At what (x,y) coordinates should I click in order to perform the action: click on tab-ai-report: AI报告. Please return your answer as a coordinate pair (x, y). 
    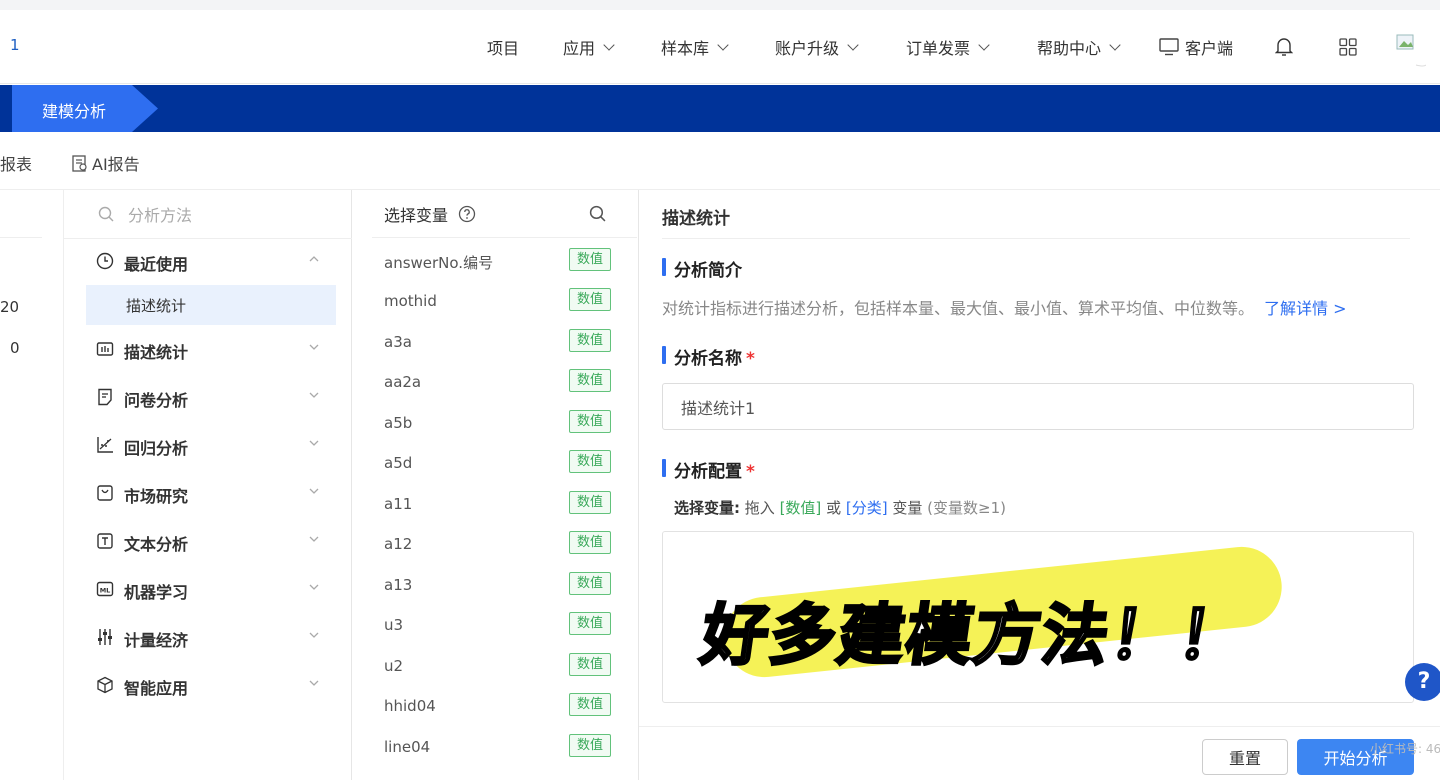
    Looking at the image, I should click on (106, 163).